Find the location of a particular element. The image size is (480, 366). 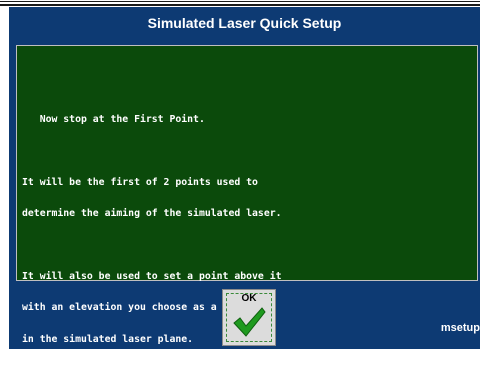

checkmark-icon is located at coordinates (249, 322).